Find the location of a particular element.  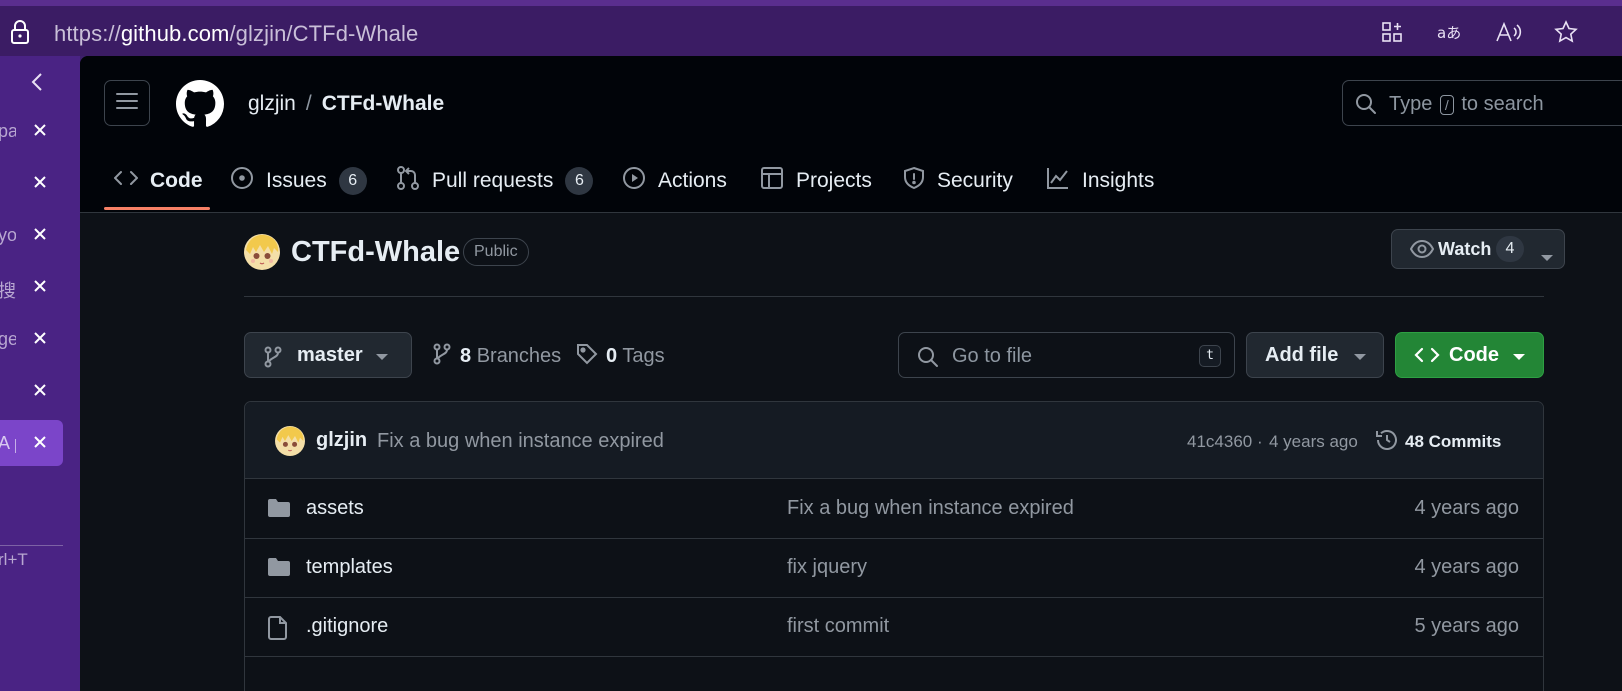

tags-label: Tags is located at coordinates (643, 356).